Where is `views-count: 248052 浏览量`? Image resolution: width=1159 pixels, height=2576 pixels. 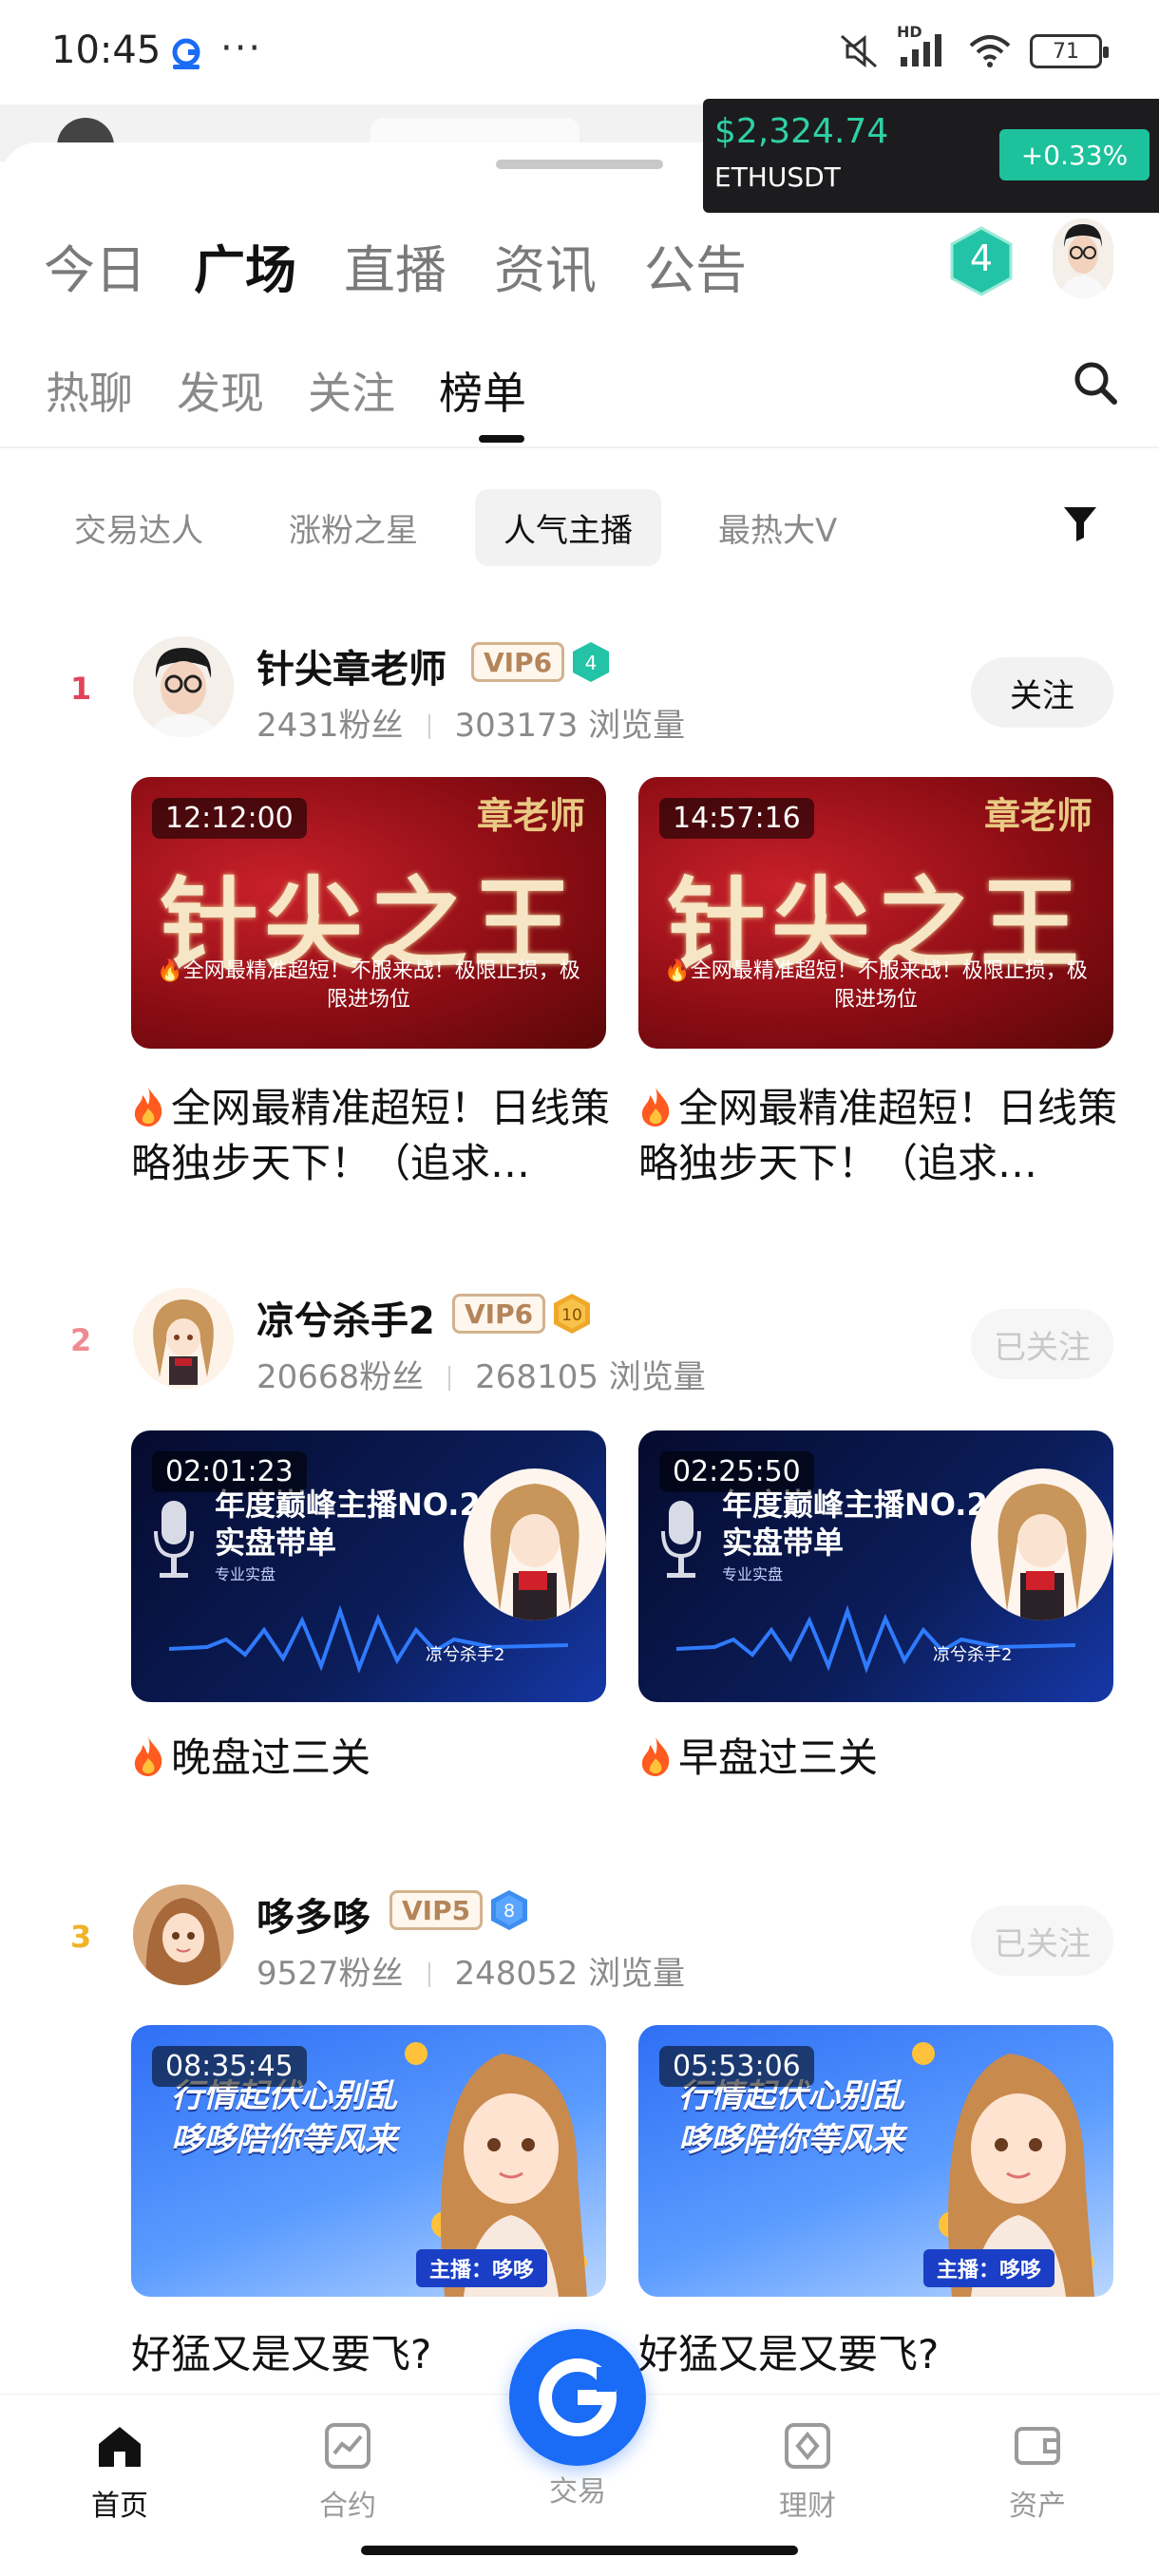 views-count: 248052 浏览量 is located at coordinates (570, 1974).